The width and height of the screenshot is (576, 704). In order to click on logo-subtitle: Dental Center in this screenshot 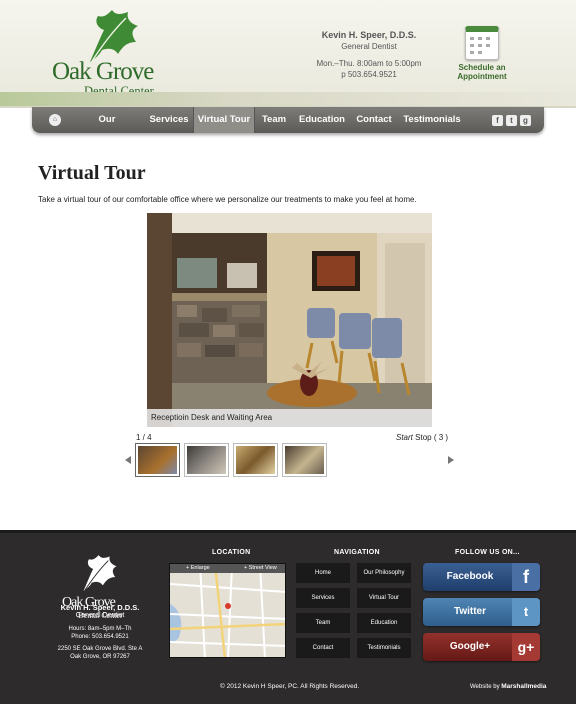, I will do `click(119, 91)`.